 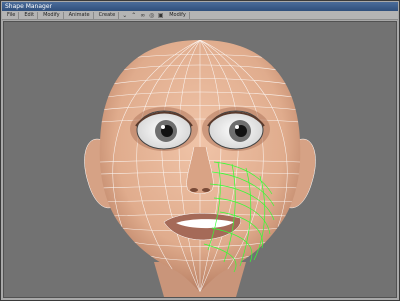 What do you see at coordinates (52, 15) in the screenshot?
I see `menu-modify: Modify` at bounding box center [52, 15].